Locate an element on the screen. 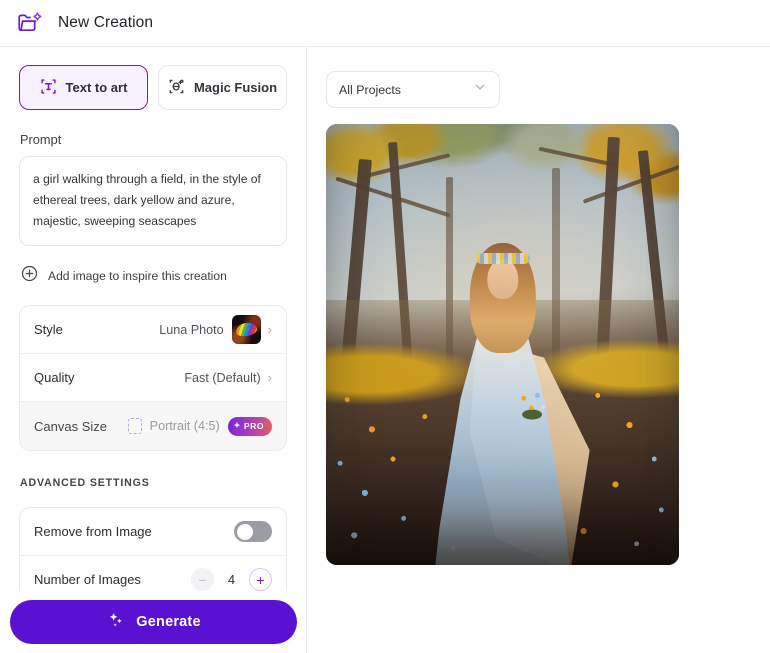 The width and height of the screenshot is (770, 653). add-image-label: Add image to inspire this creation is located at coordinates (137, 276).